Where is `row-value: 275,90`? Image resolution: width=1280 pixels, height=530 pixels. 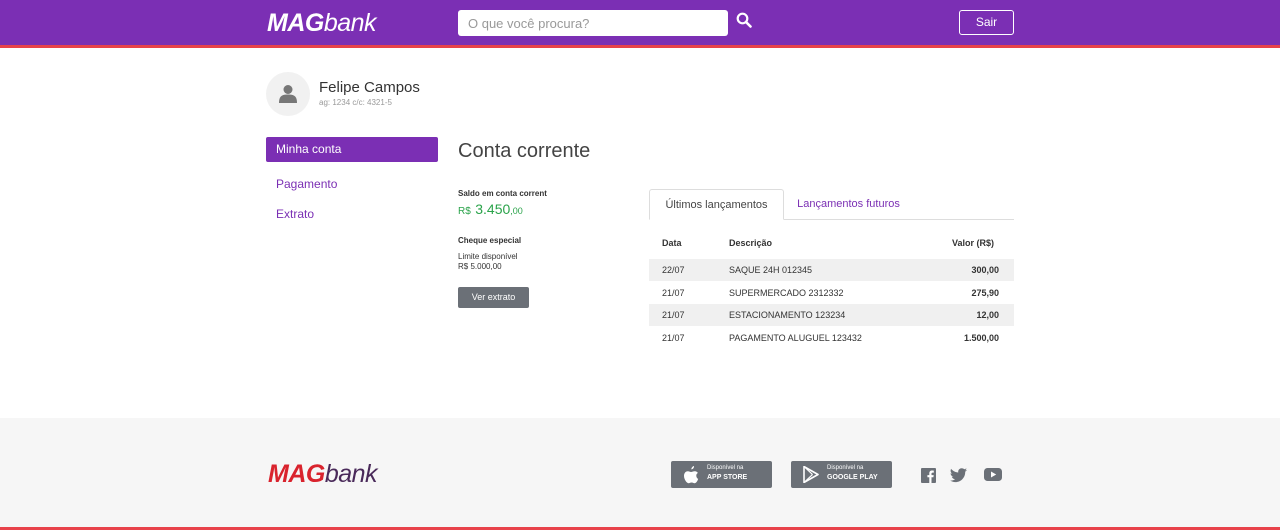
row-value: 275,90 is located at coordinates (985, 293).